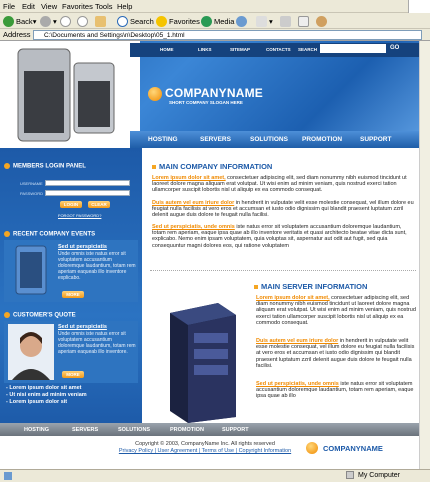  Describe the element at coordinates (104, 6) in the screenshot. I see `menu-tools: Tools` at that location.